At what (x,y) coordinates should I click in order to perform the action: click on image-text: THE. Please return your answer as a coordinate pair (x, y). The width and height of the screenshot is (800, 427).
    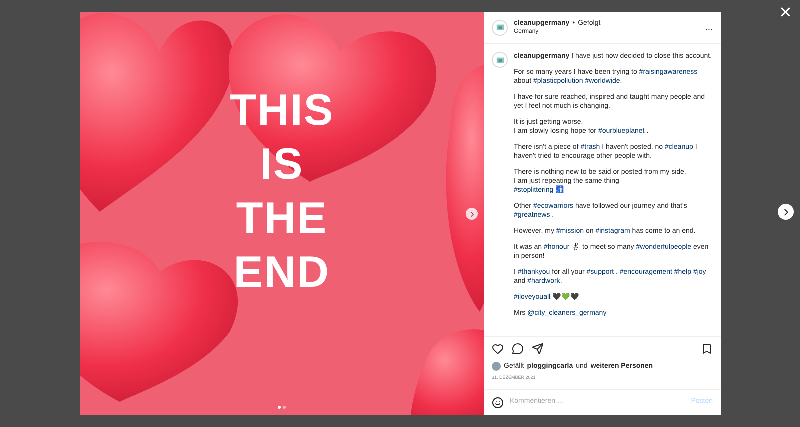
    Looking at the image, I should click on (282, 219).